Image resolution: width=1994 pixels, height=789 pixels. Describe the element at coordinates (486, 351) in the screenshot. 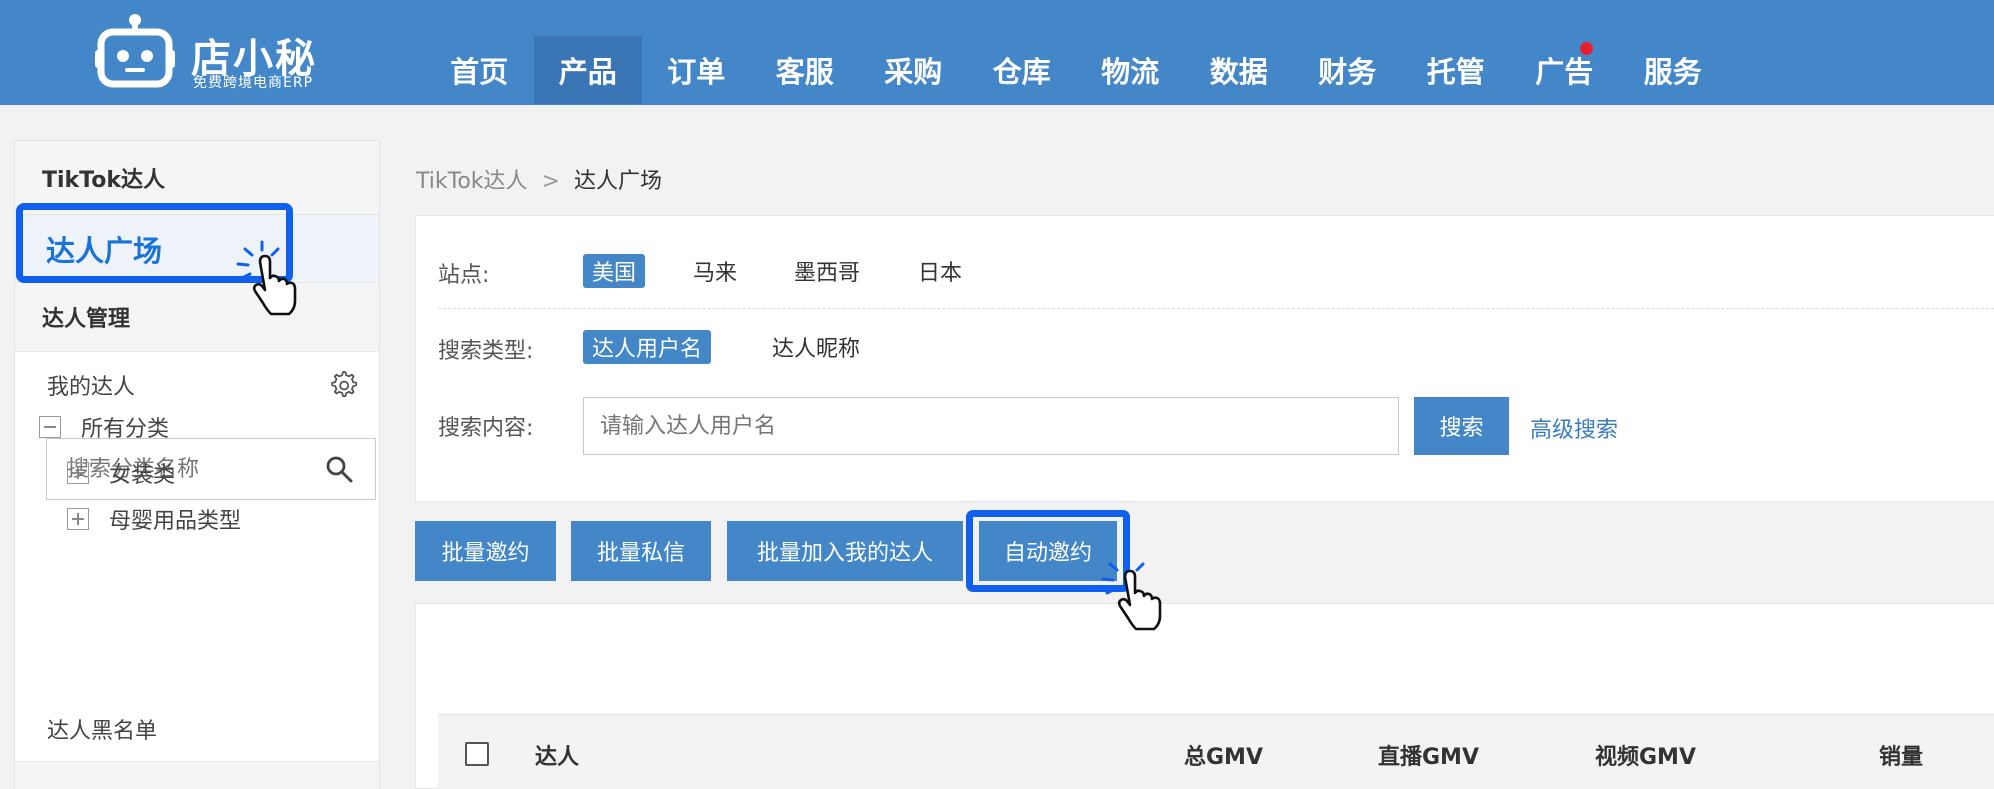

I see `search-type-label: 搜索类型:` at that location.